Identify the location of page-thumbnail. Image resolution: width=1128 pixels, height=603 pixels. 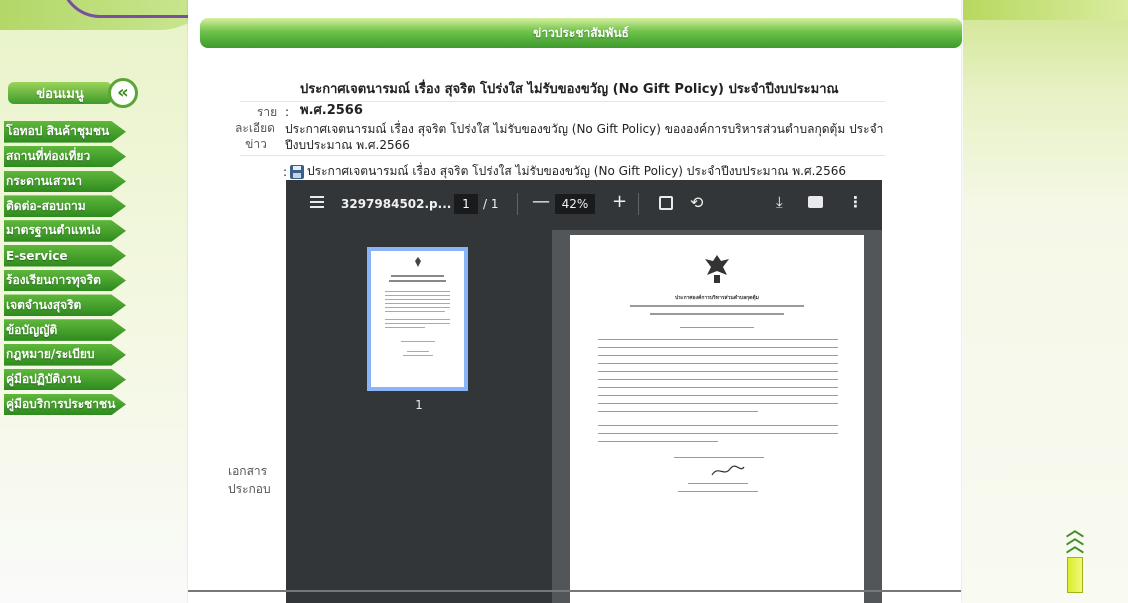
(417, 319).